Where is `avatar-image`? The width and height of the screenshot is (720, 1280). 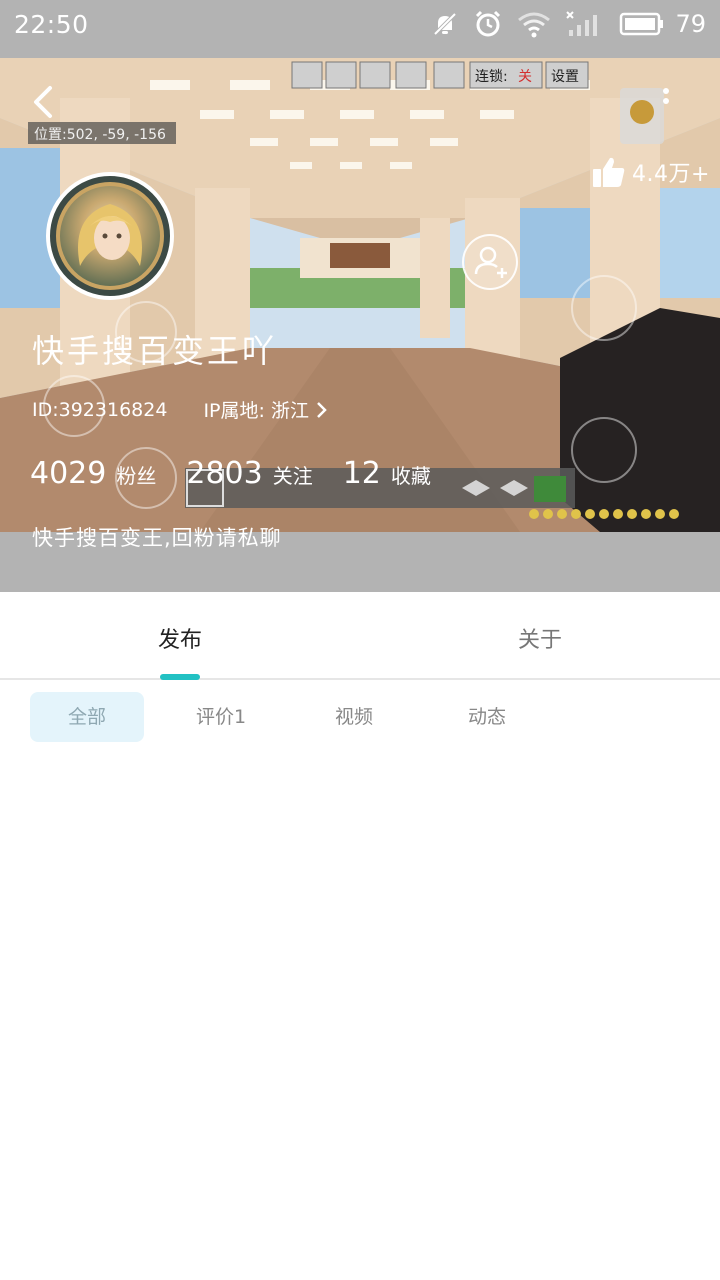
avatar-image is located at coordinates (110, 236).